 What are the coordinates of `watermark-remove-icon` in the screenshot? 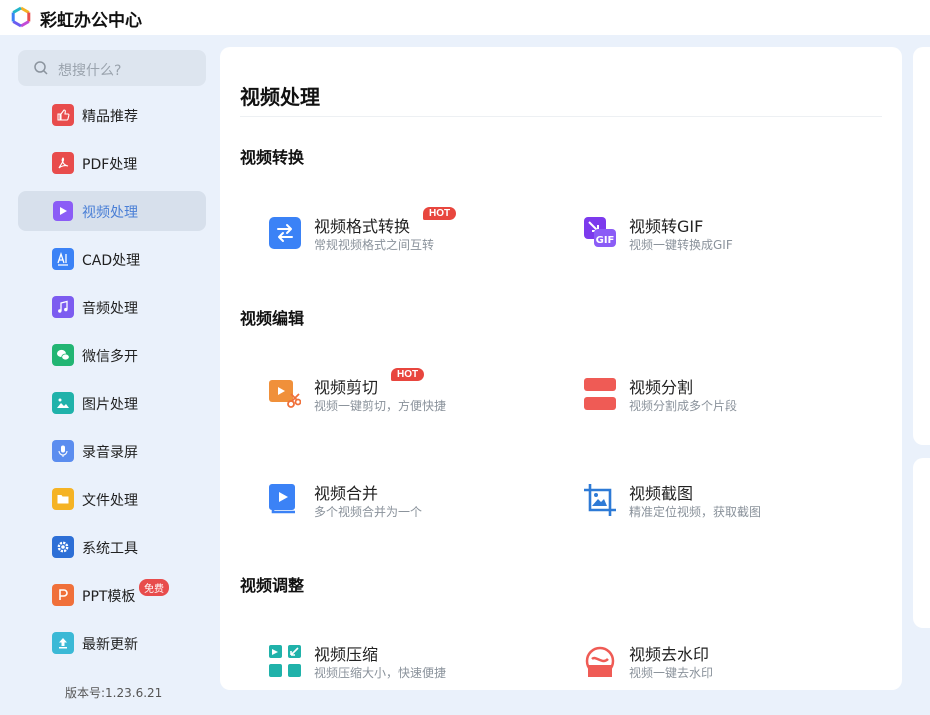 It's located at (600, 661).